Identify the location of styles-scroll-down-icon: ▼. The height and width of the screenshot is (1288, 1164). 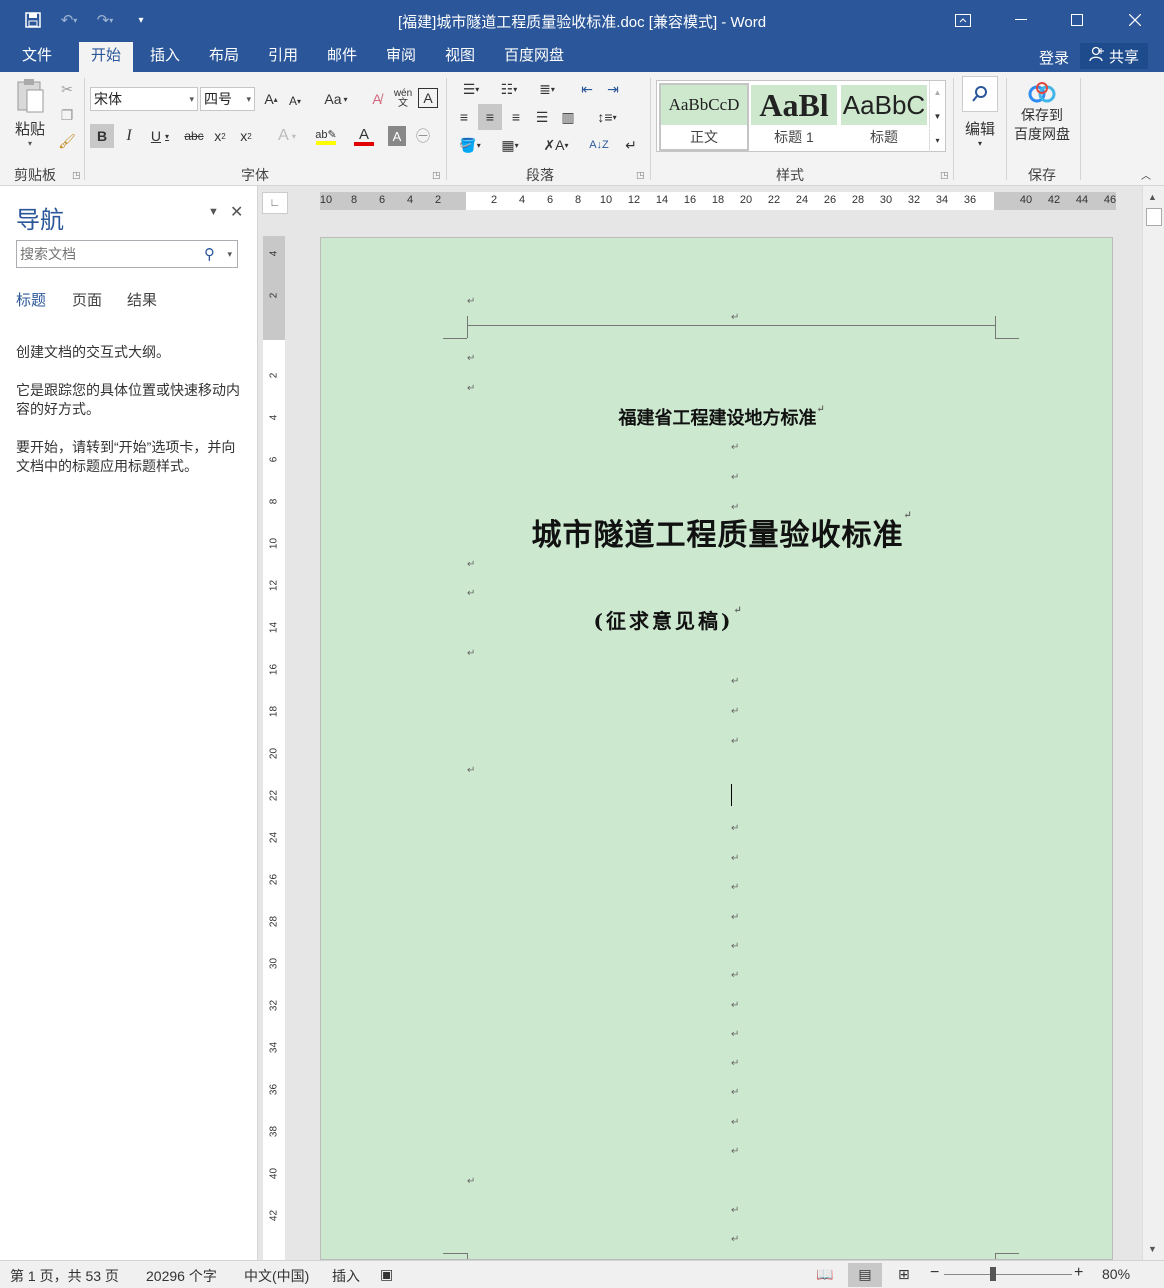
(937, 116).